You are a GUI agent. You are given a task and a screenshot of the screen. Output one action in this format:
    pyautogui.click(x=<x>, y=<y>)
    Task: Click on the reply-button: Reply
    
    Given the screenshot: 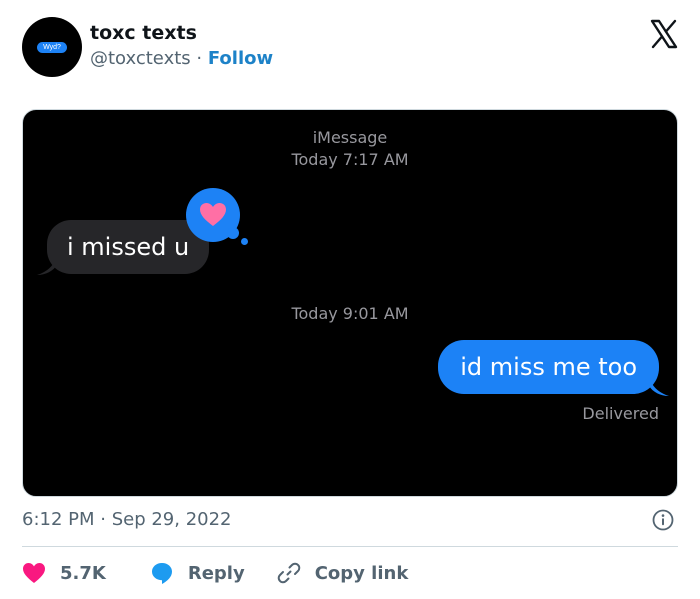 What is the action you would take?
    pyautogui.click(x=197, y=573)
    